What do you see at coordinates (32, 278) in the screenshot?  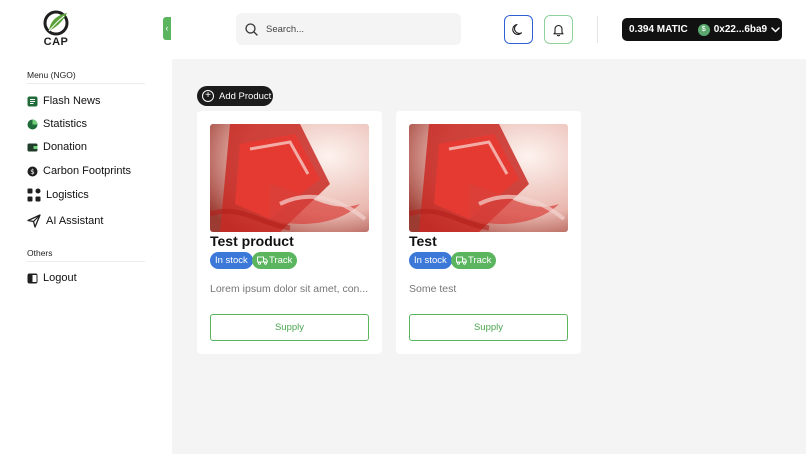 I see `logout-icon` at bounding box center [32, 278].